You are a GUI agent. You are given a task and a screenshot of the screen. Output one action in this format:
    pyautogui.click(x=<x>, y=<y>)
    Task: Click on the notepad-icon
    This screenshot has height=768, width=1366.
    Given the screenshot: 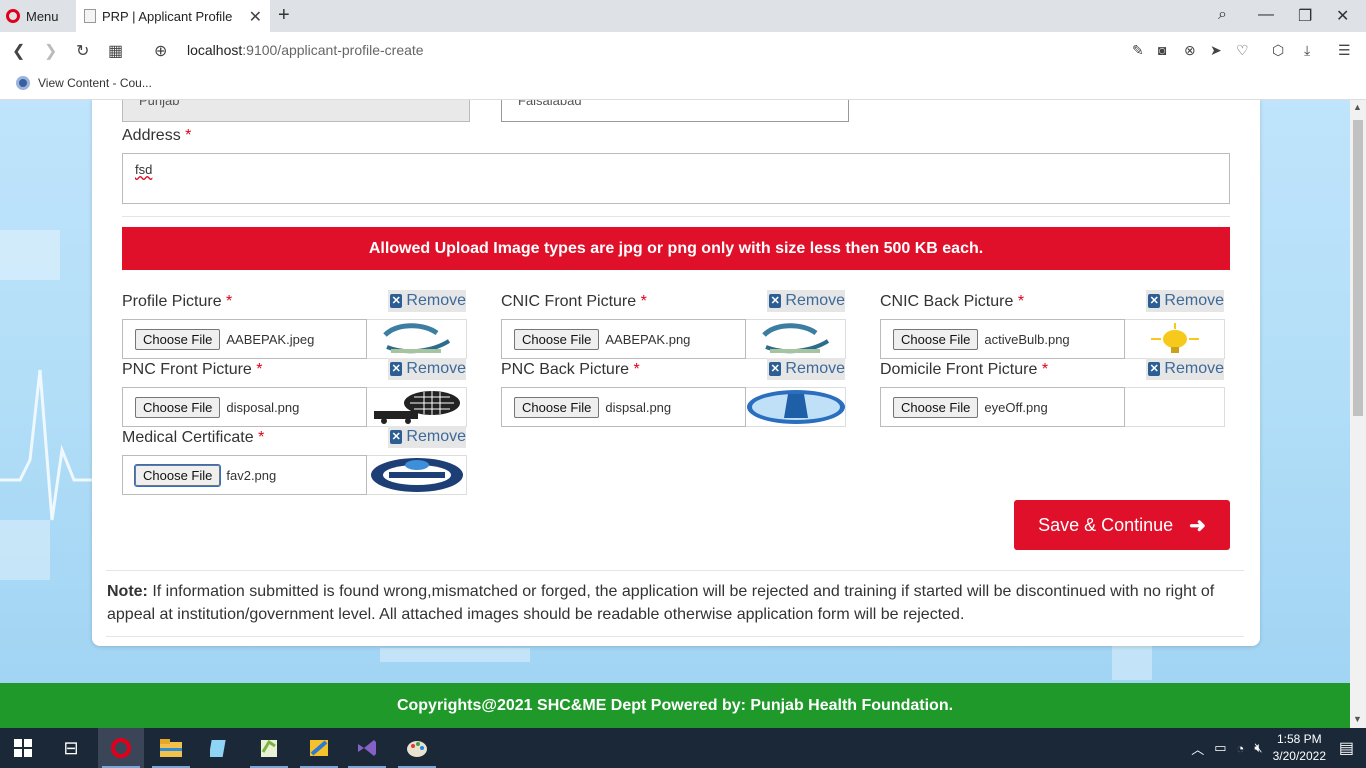 What is the action you would take?
    pyautogui.click(x=219, y=748)
    